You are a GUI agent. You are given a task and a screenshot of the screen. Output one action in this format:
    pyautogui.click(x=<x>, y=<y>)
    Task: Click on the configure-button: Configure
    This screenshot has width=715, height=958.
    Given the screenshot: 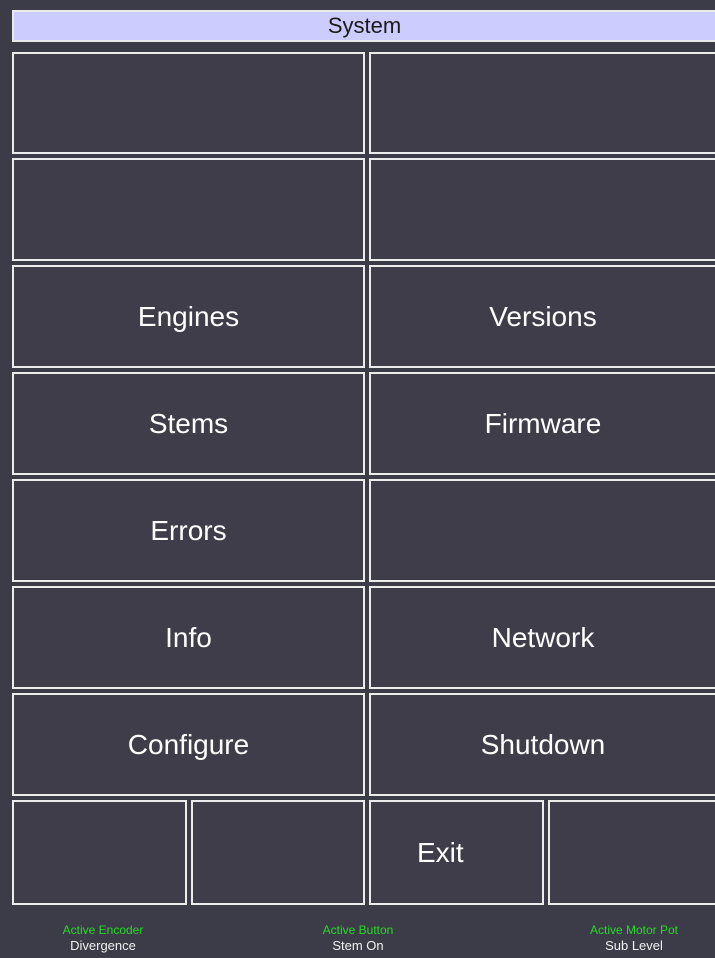 What is the action you would take?
    pyautogui.click(x=188, y=744)
    